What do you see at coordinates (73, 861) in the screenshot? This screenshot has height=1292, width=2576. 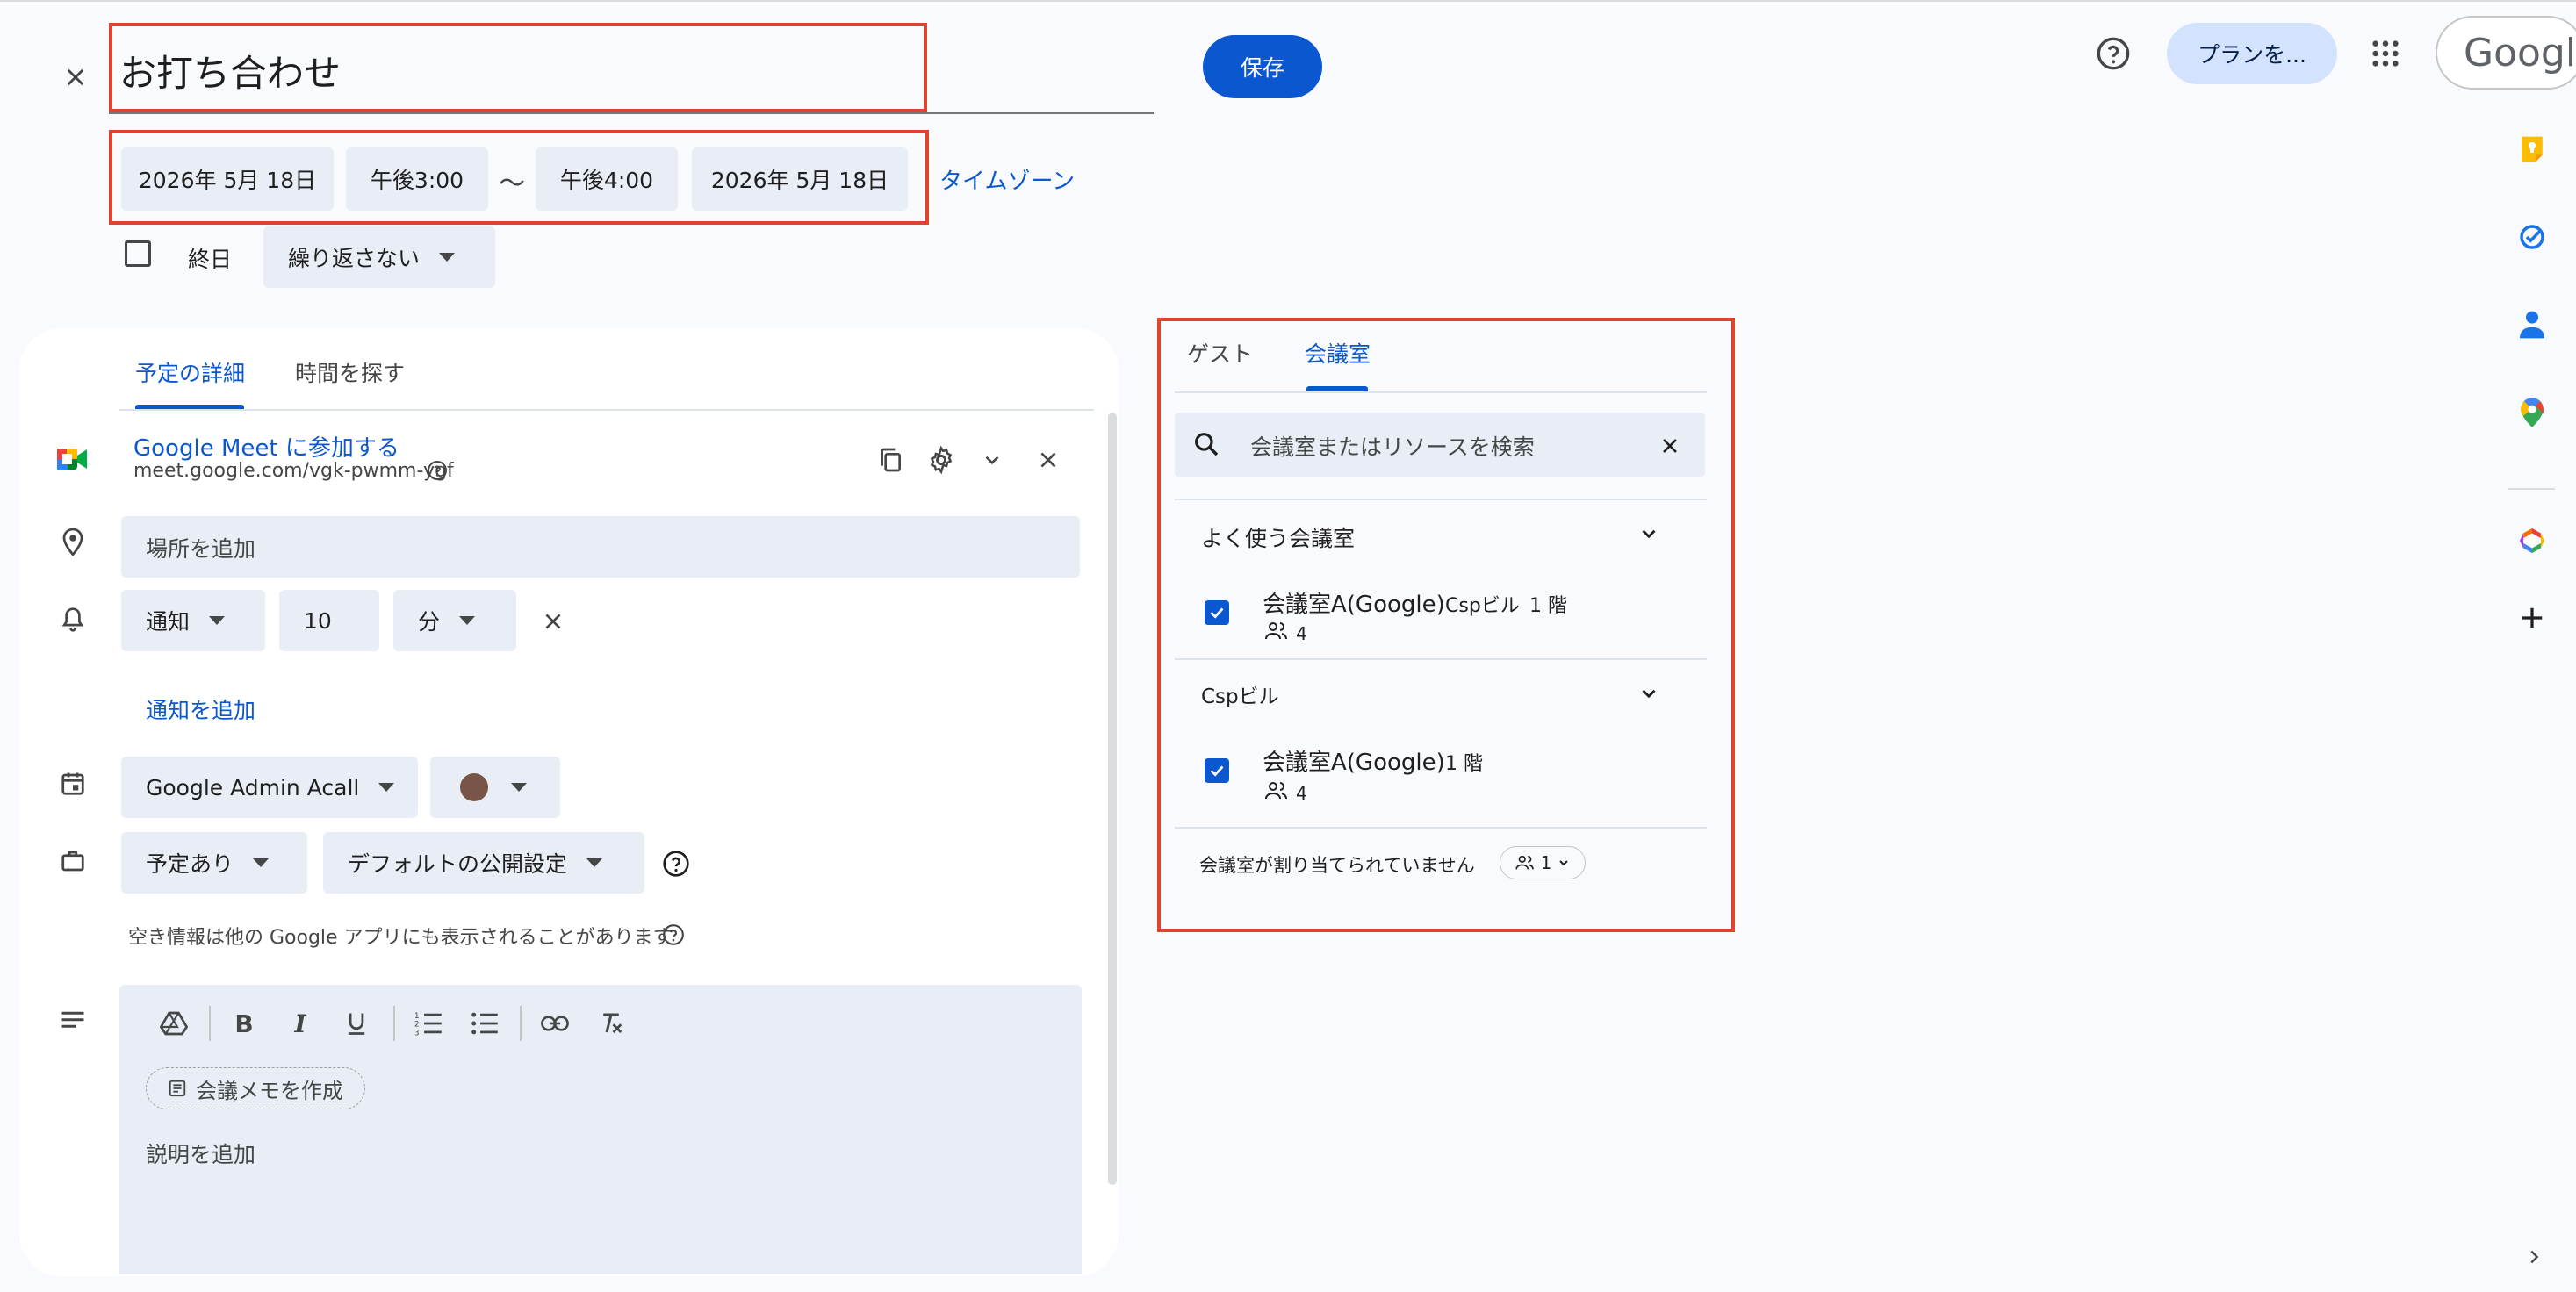 I see `briefcase-icon` at bounding box center [73, 861].